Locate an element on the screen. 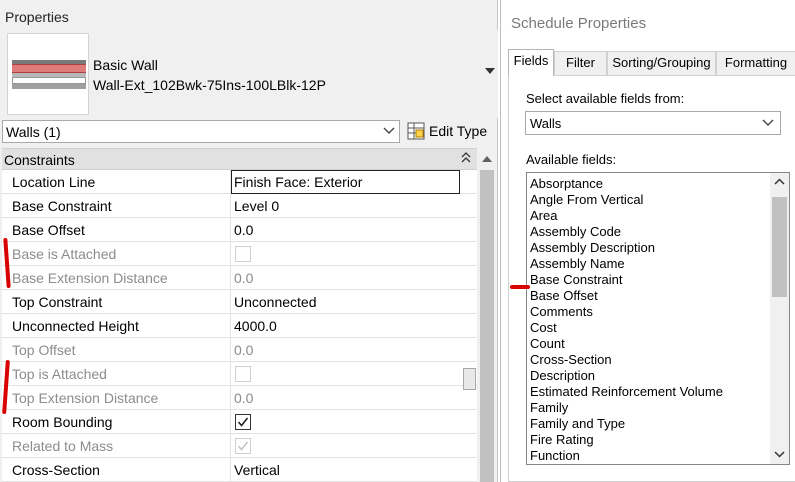 The image size is (795, 482). property-name: Location Line is located at coordinates (116, 182).